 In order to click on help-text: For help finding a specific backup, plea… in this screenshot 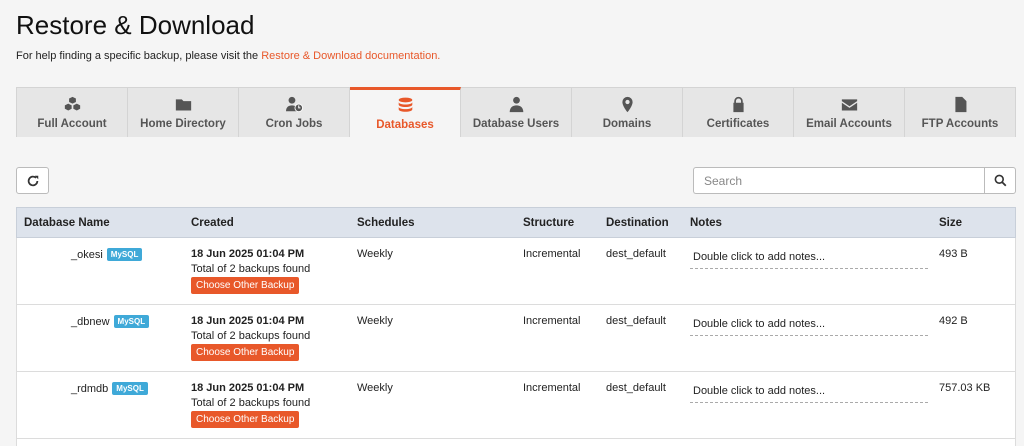, I will do `click(228, 56)`.